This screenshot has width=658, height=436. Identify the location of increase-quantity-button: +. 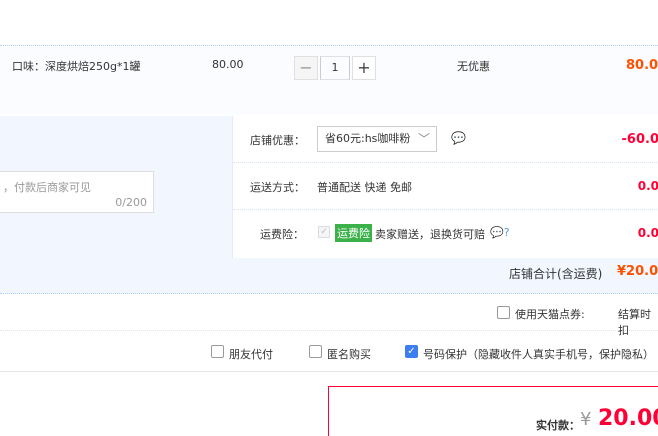
(364, 68).